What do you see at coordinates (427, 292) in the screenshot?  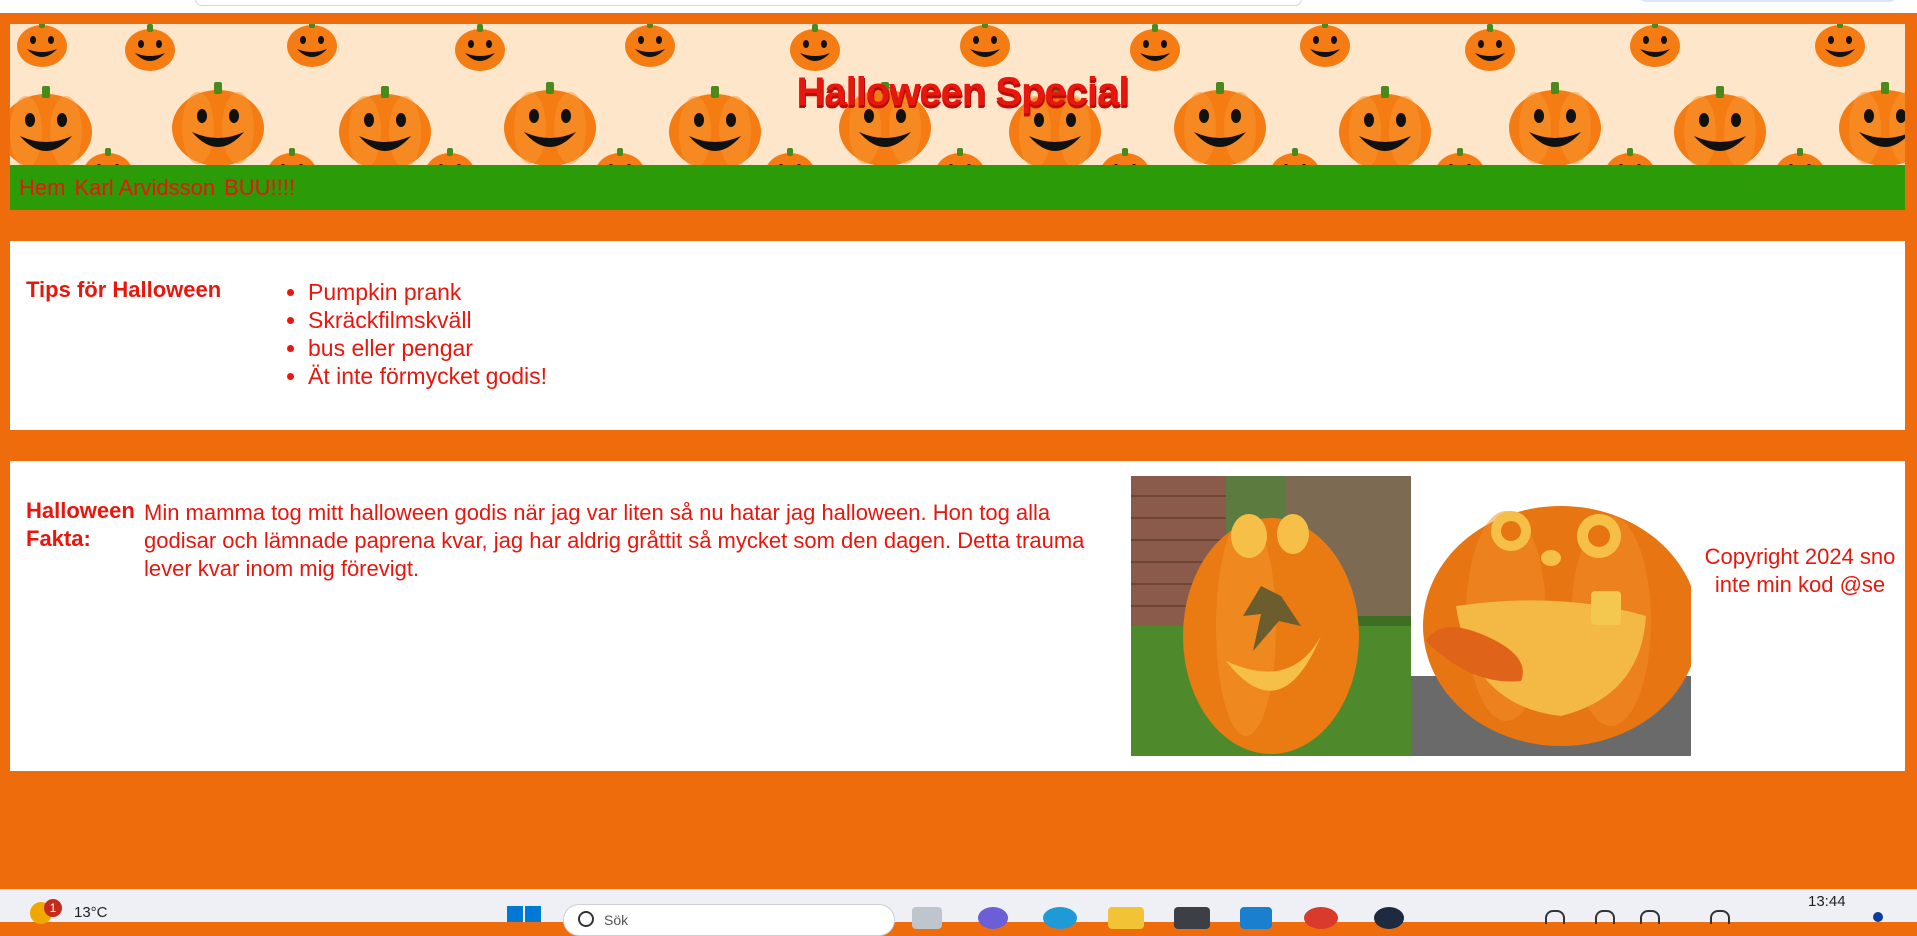 I see `list-item: Pumpkin prank` at bounding box center [427, 292].